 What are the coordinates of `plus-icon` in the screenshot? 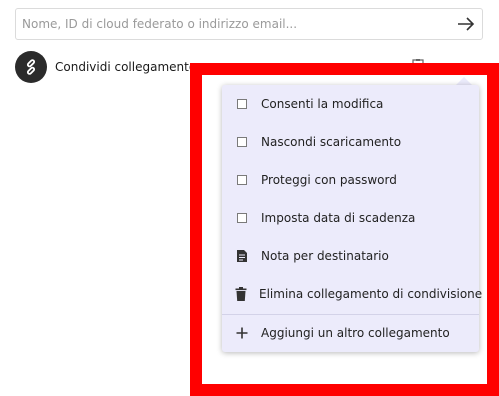 It's located at (242, 333).